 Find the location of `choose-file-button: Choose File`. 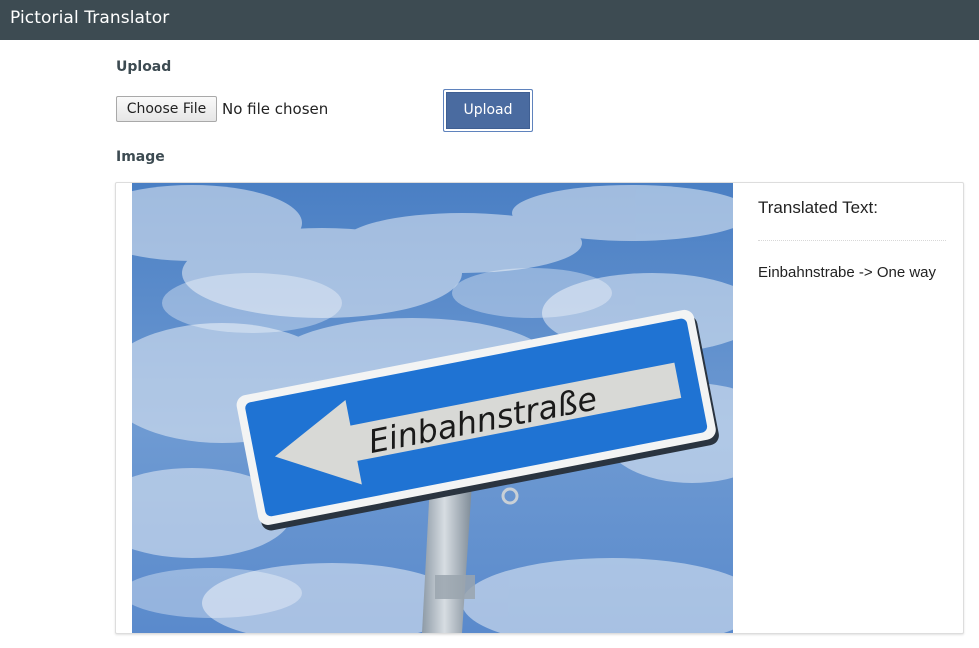

choose-file-button: Choose File is located at coordinates (166, 109).